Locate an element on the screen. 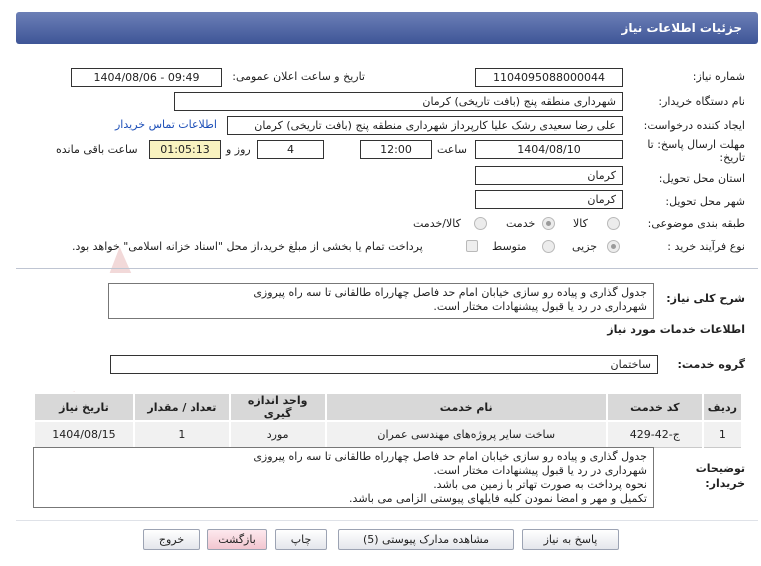 The width and height of the screenshot is (761, 566). cell-quantity: 1 is located at coordinates (181, 434).